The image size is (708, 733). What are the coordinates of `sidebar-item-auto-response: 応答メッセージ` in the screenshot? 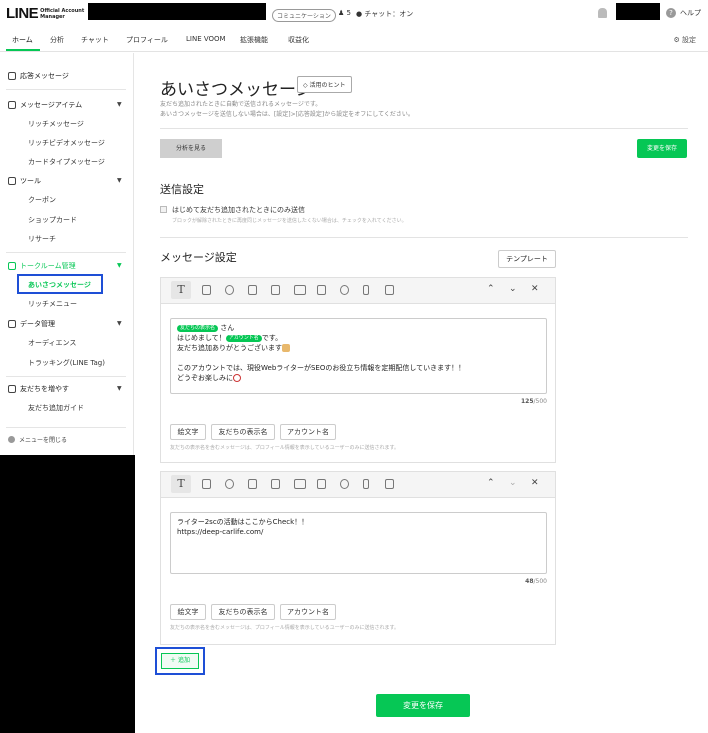 It's located at (38, 76).